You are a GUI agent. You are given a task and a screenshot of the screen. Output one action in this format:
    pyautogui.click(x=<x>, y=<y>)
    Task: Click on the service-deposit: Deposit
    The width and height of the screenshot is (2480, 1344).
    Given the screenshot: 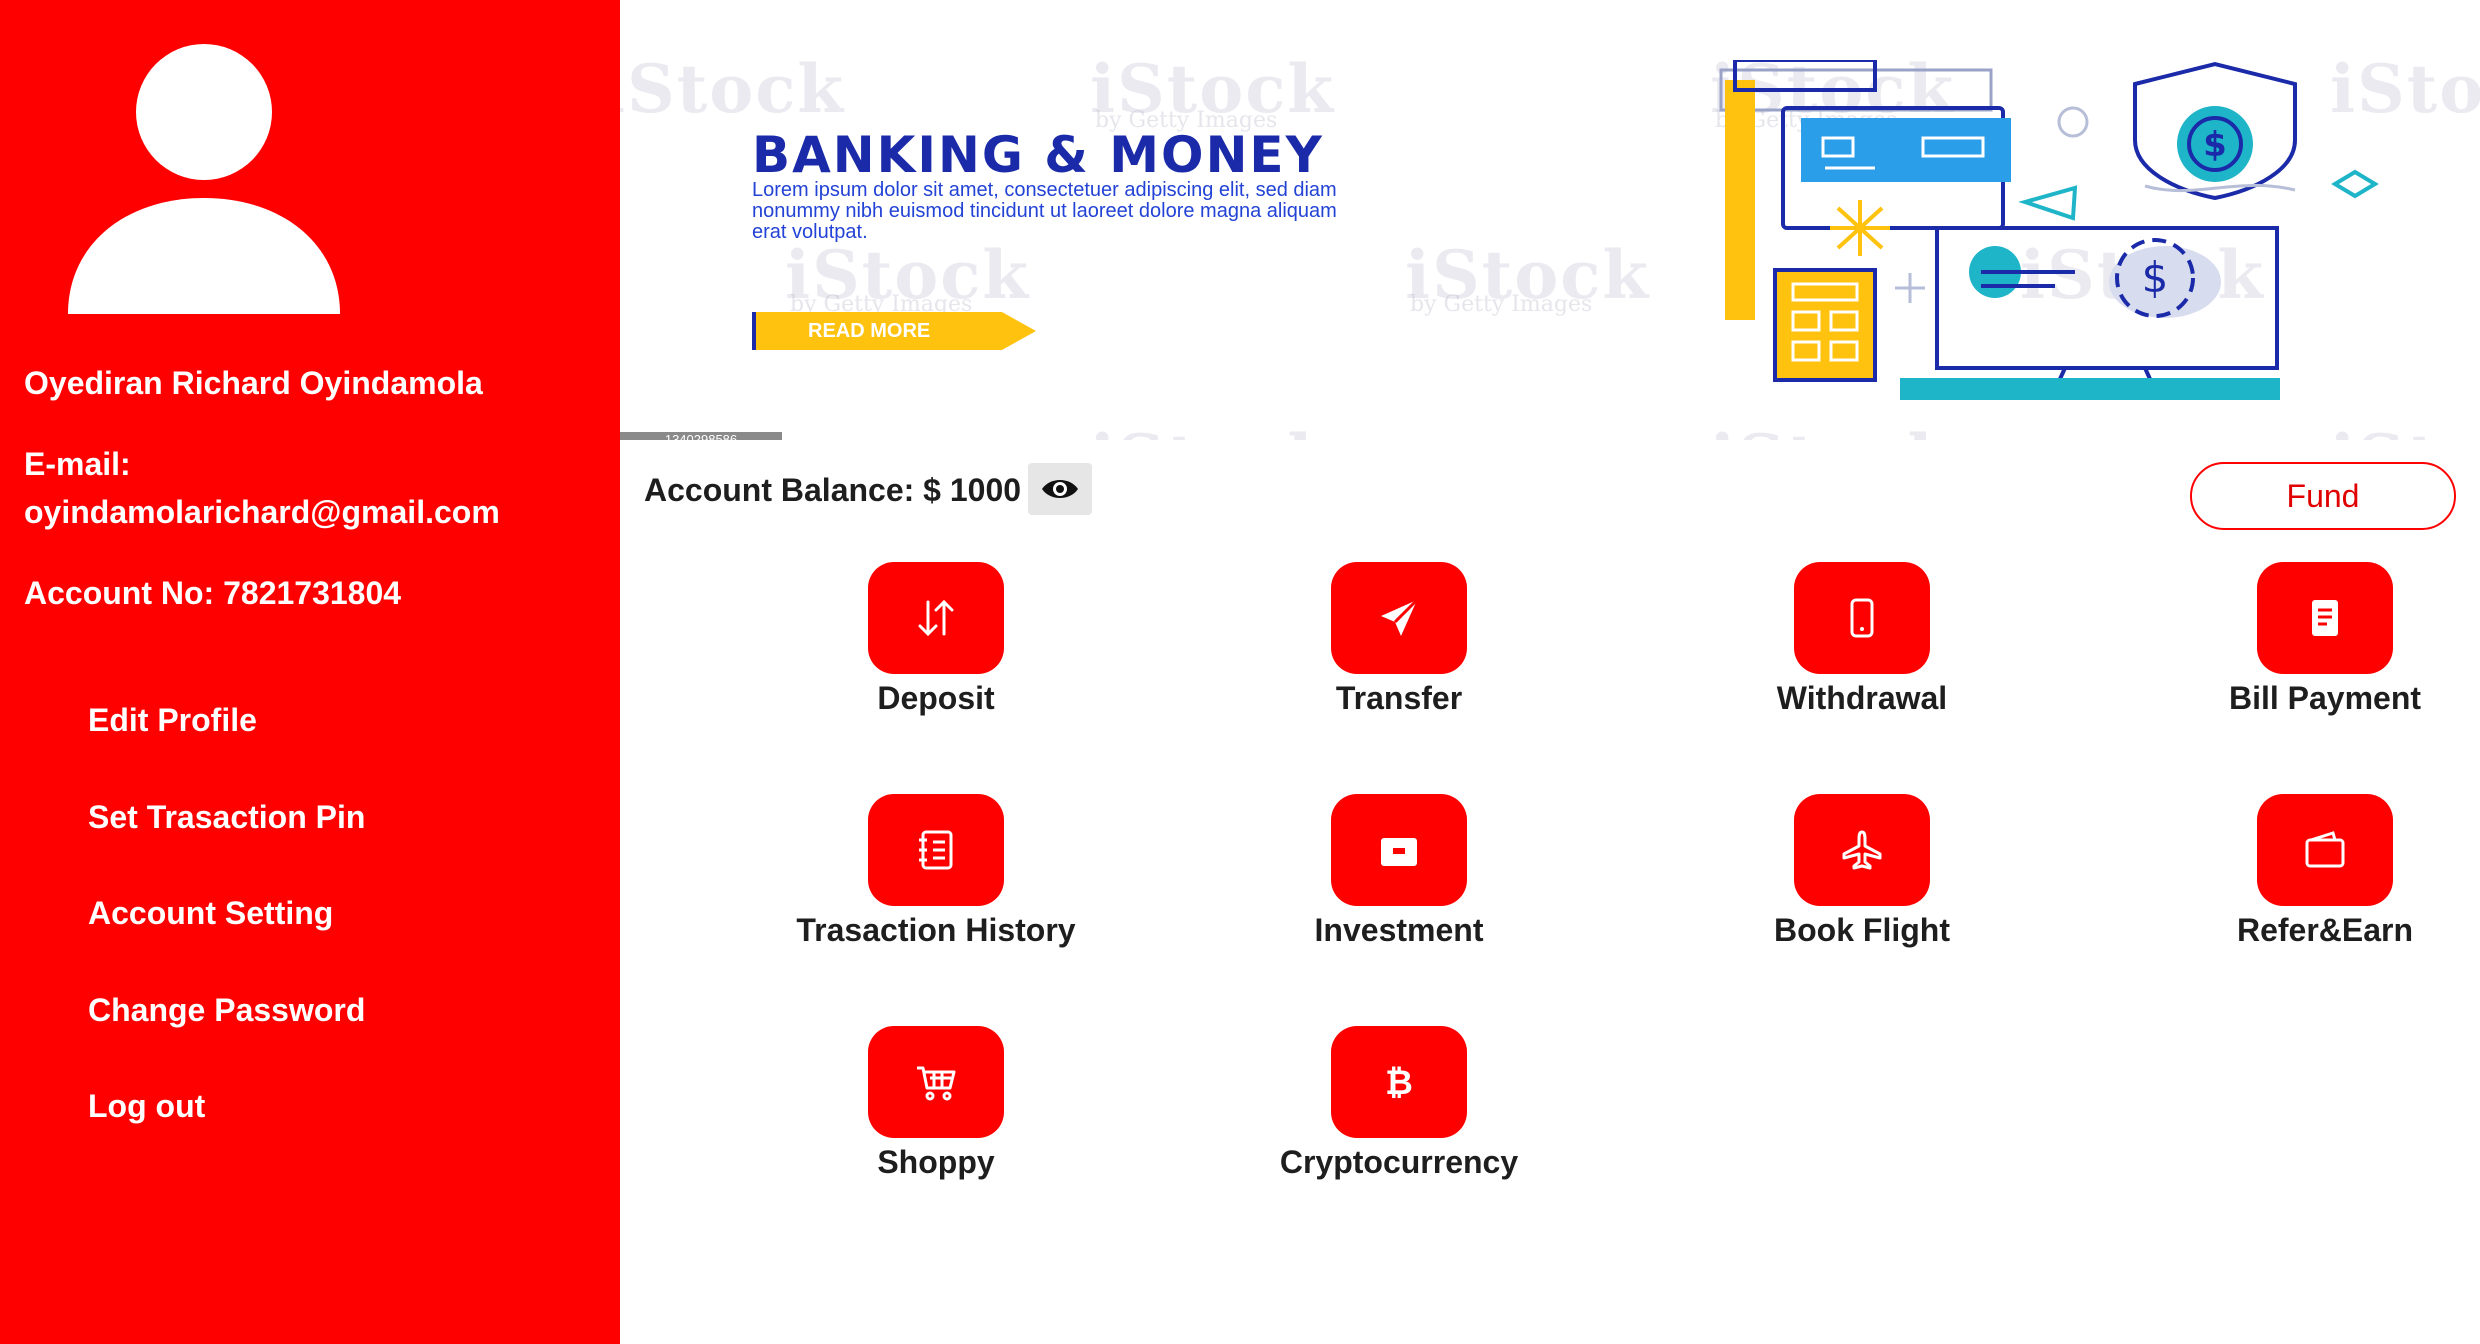 What is the action you would take?
    pyautogui.click(x=936, y=639)
    